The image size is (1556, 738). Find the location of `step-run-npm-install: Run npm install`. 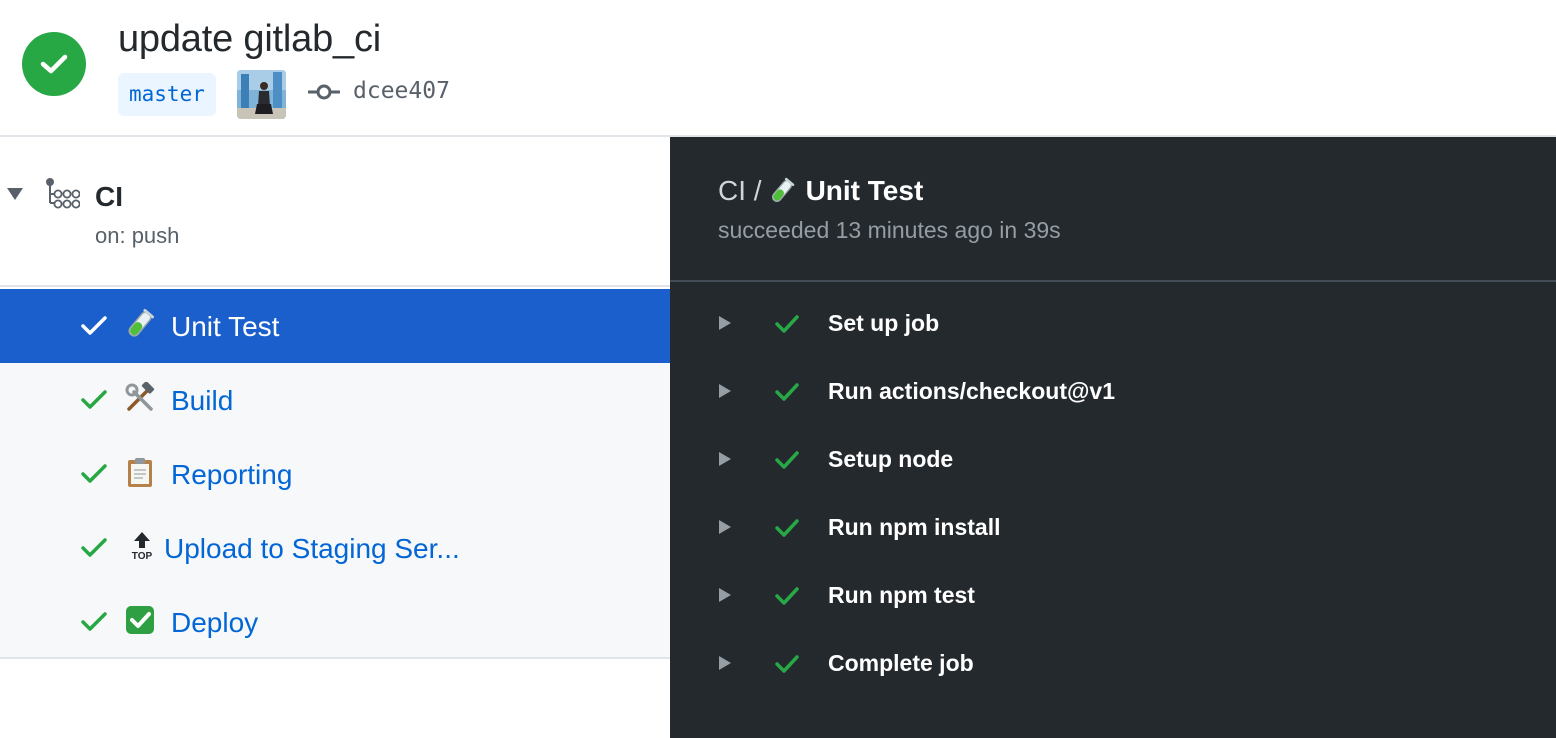

step-run-npm-install: Run npm install is located at coordinates (1113, 528).